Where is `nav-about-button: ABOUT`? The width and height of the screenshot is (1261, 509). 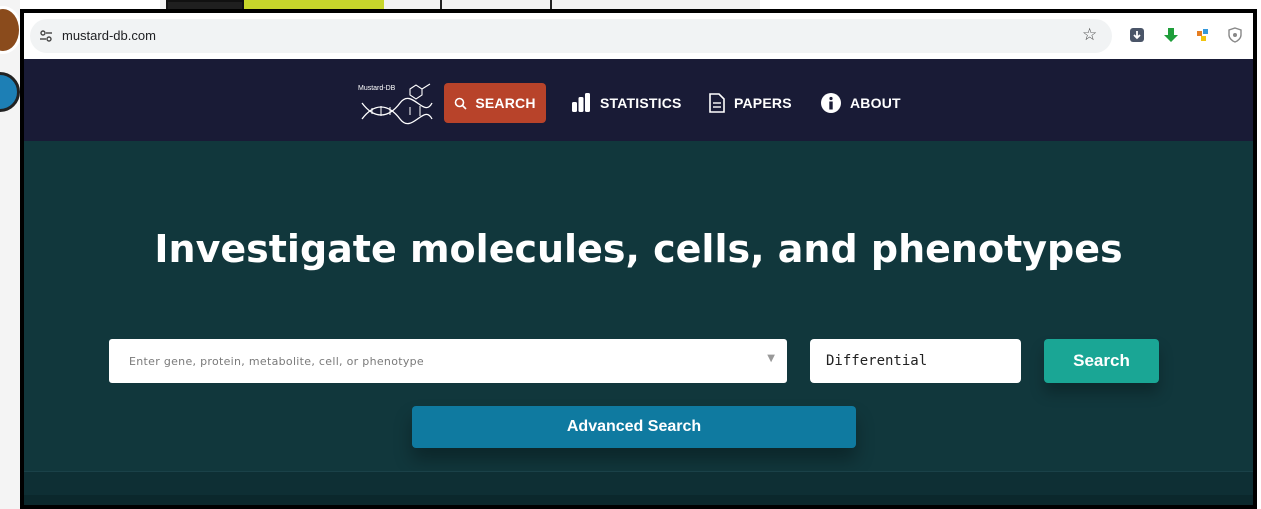
nav-about-button: ABOUT is located at coordinates (860, 103).